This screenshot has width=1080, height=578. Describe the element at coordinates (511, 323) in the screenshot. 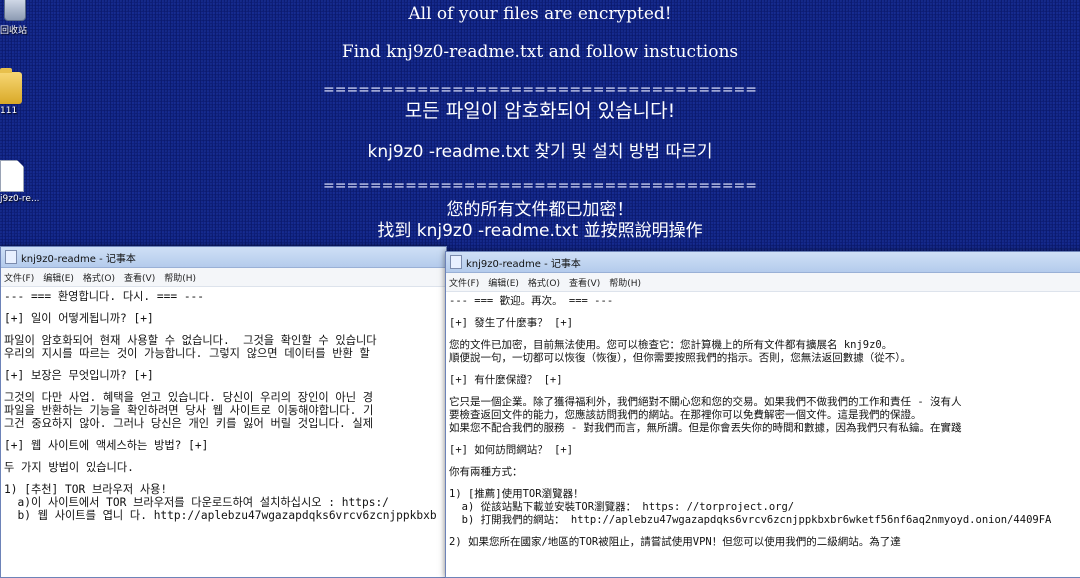

I see `text-line: [+] 發生了什麼事？ [+]` at that location.